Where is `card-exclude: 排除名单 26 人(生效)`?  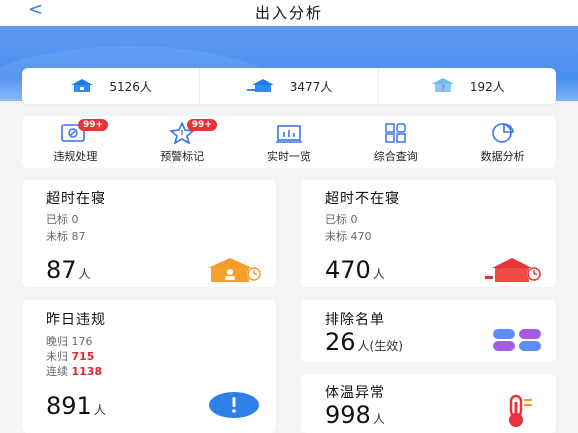
card-exclude: 排除名单 26 人(生效) is located at coordinates (428, 331).